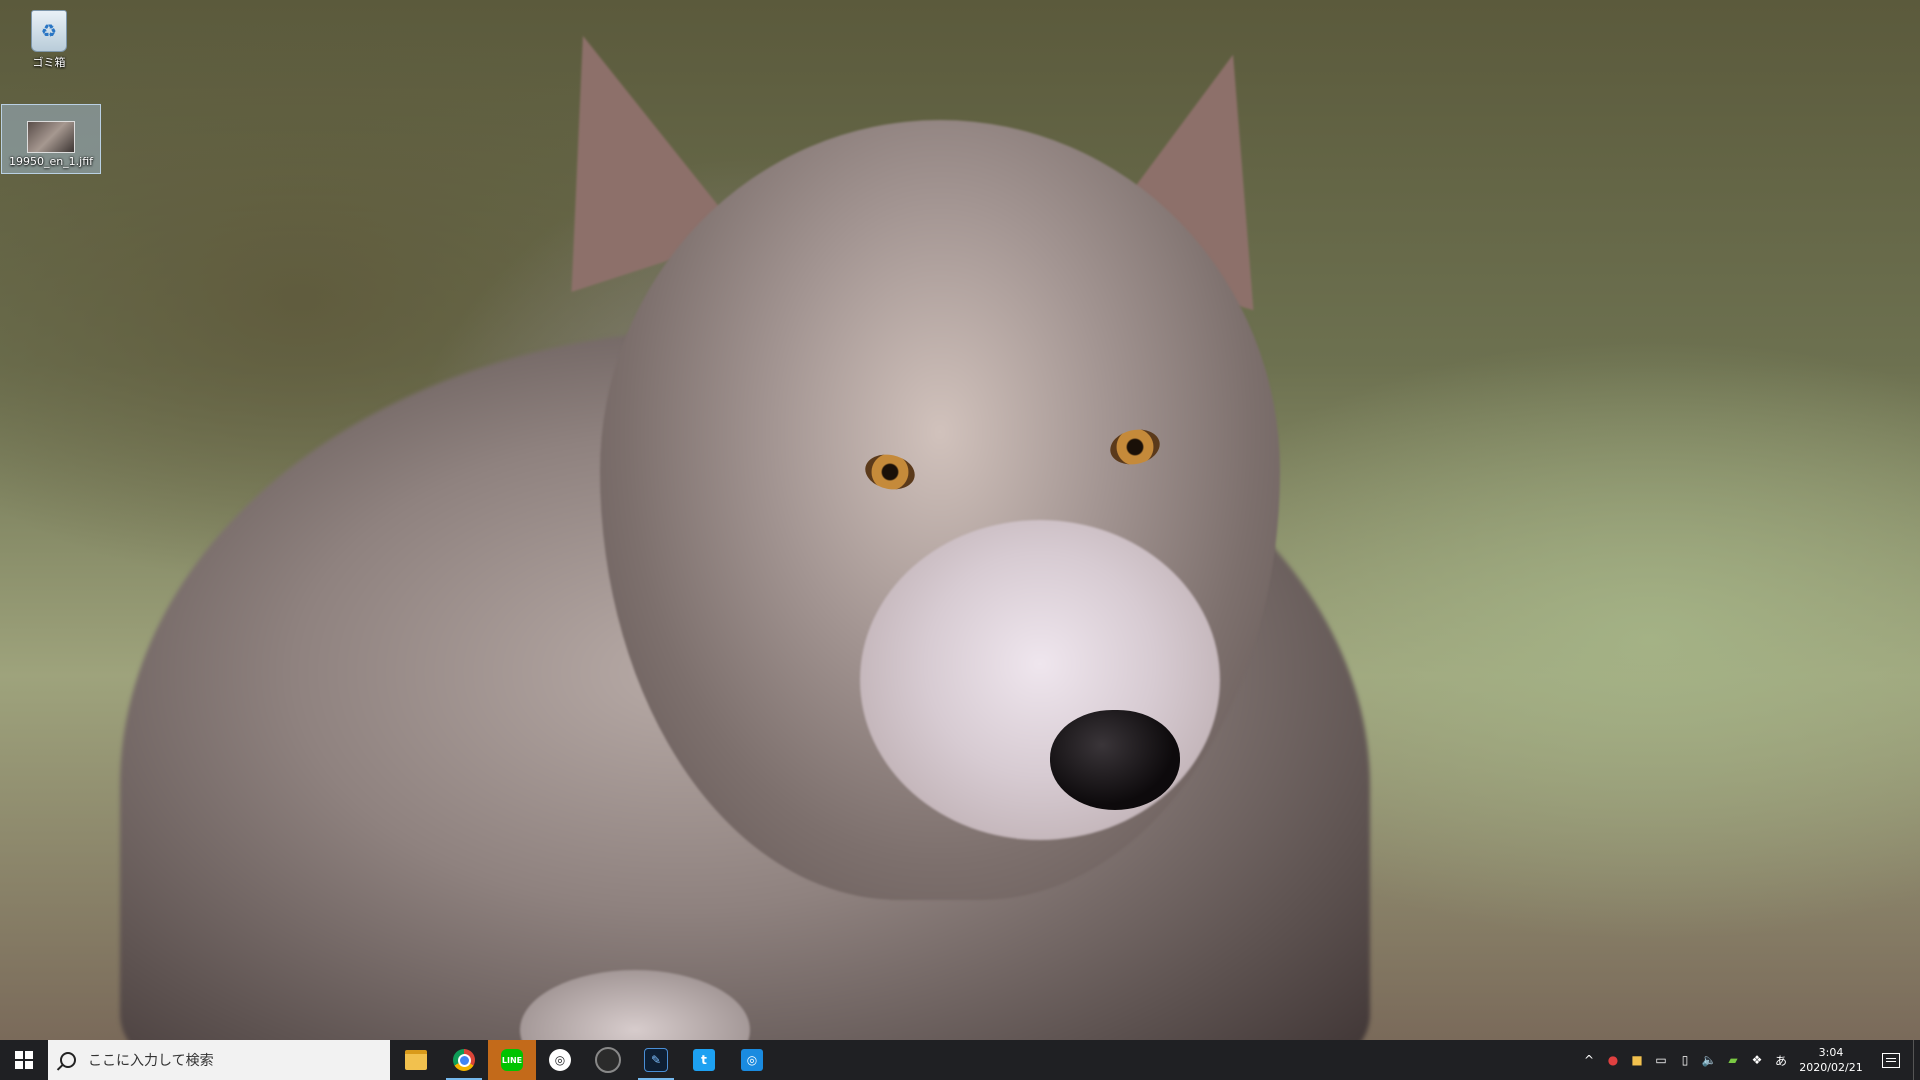 The image size is (1920, 1080). I want to click on app-icon: ◎, so click(752, 1060).